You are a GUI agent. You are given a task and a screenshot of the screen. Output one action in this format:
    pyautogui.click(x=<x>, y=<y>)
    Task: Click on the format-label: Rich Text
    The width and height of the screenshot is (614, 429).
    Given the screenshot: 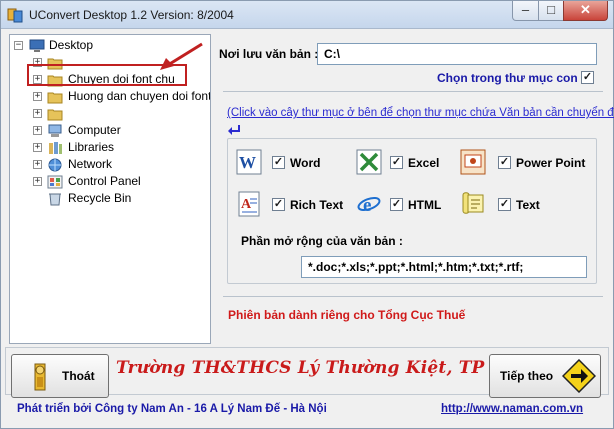 What is the action you would take?
    pyautogui.click(x=317, y=205)
    